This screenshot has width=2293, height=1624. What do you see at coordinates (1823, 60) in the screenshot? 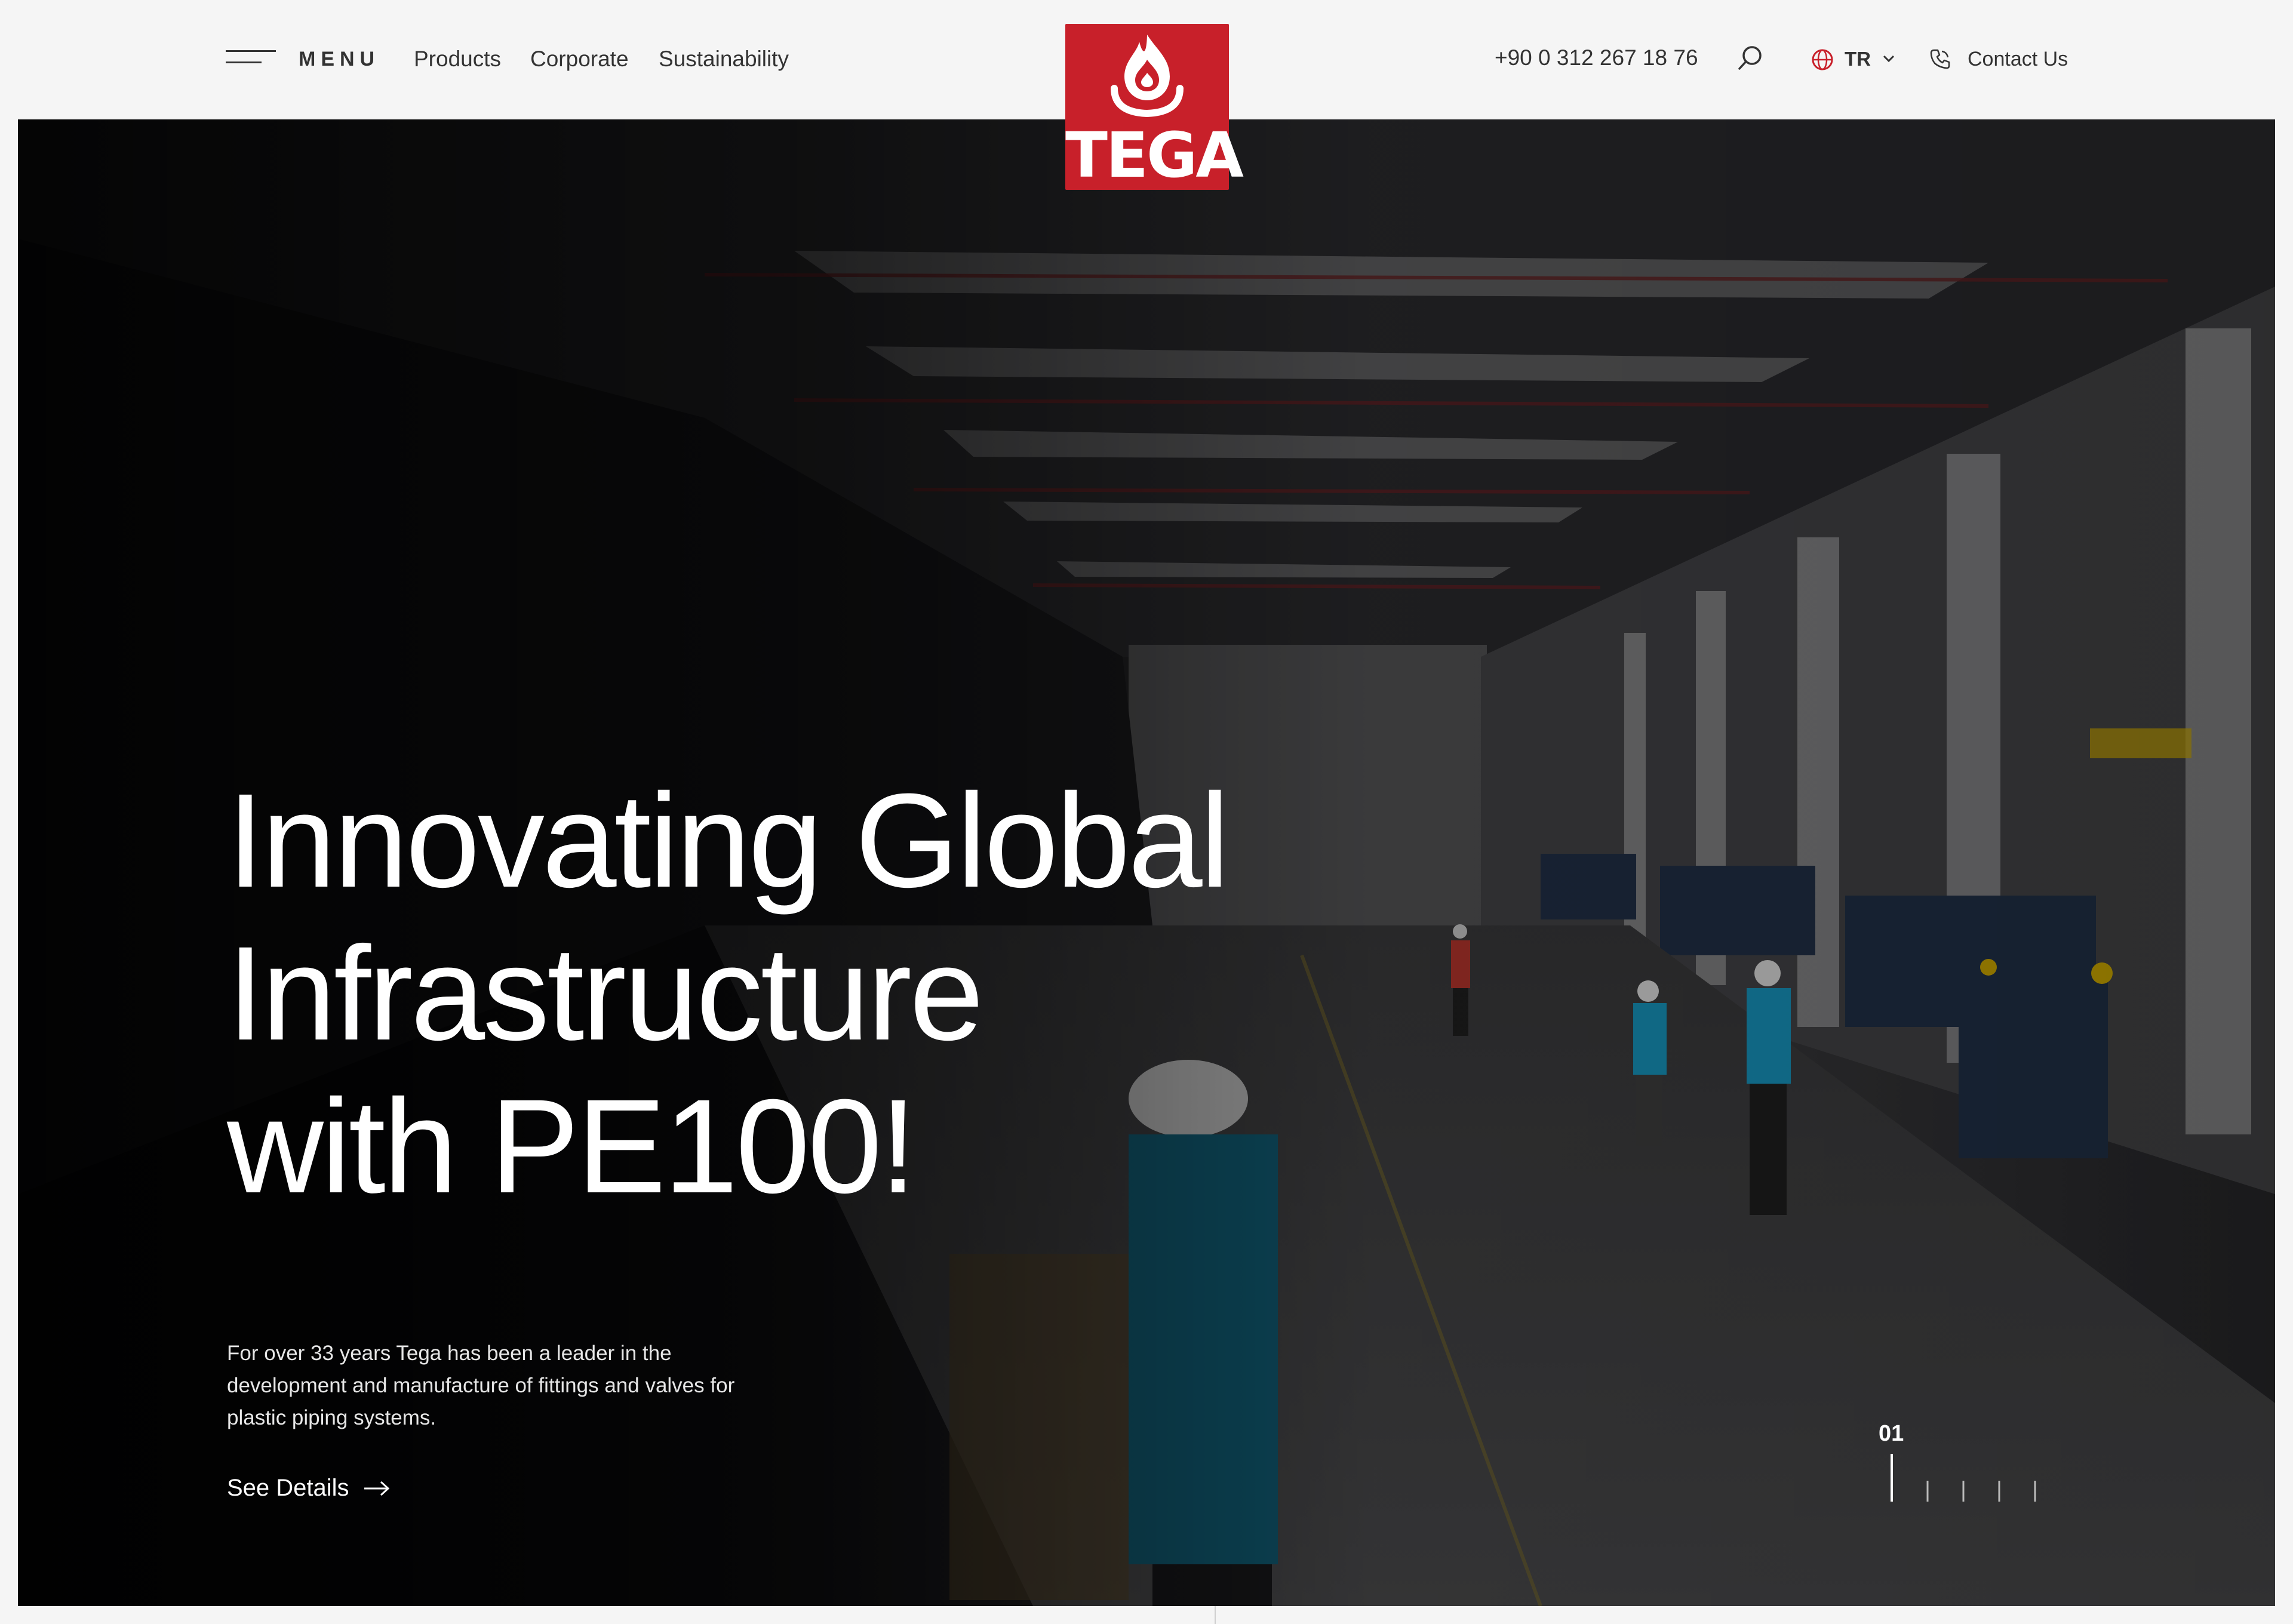
I see `globe-icon` at bounding box center [1823, 60].